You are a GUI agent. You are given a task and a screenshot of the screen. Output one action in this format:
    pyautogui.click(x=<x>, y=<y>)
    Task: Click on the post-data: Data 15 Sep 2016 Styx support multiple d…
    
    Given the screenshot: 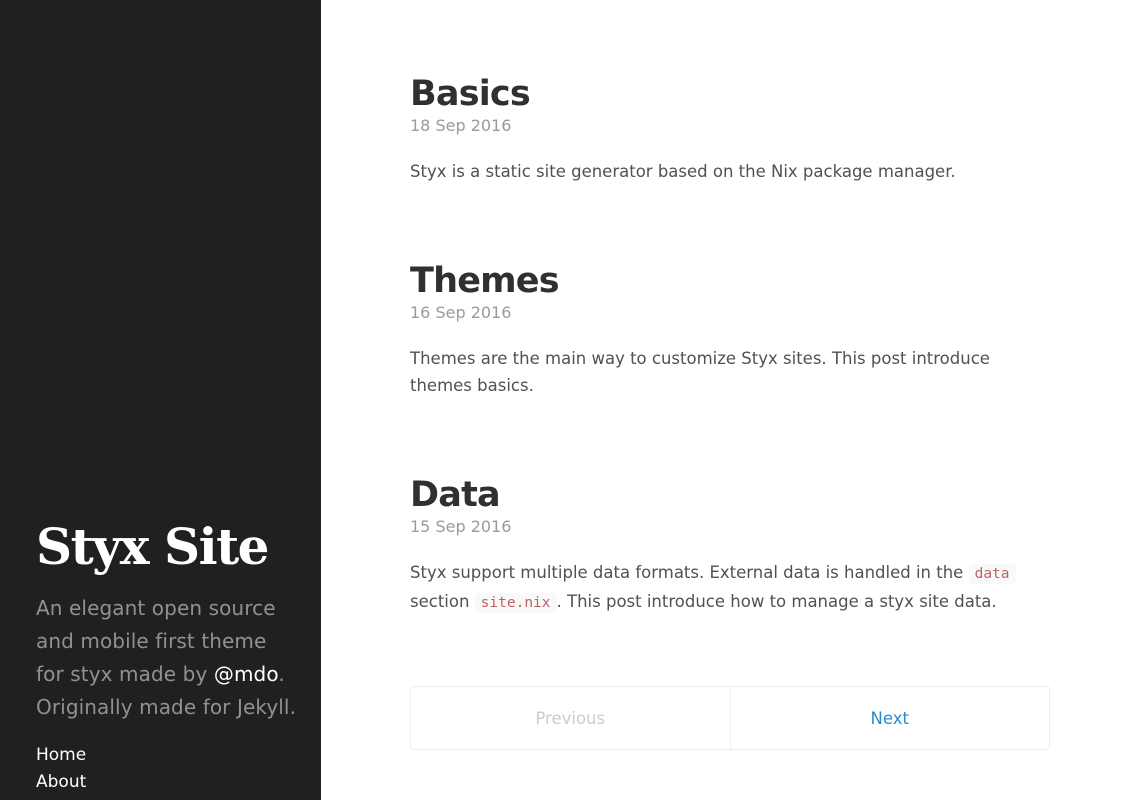 What is the action you would take?
    pyautogui.click(x=730, y=546)
    